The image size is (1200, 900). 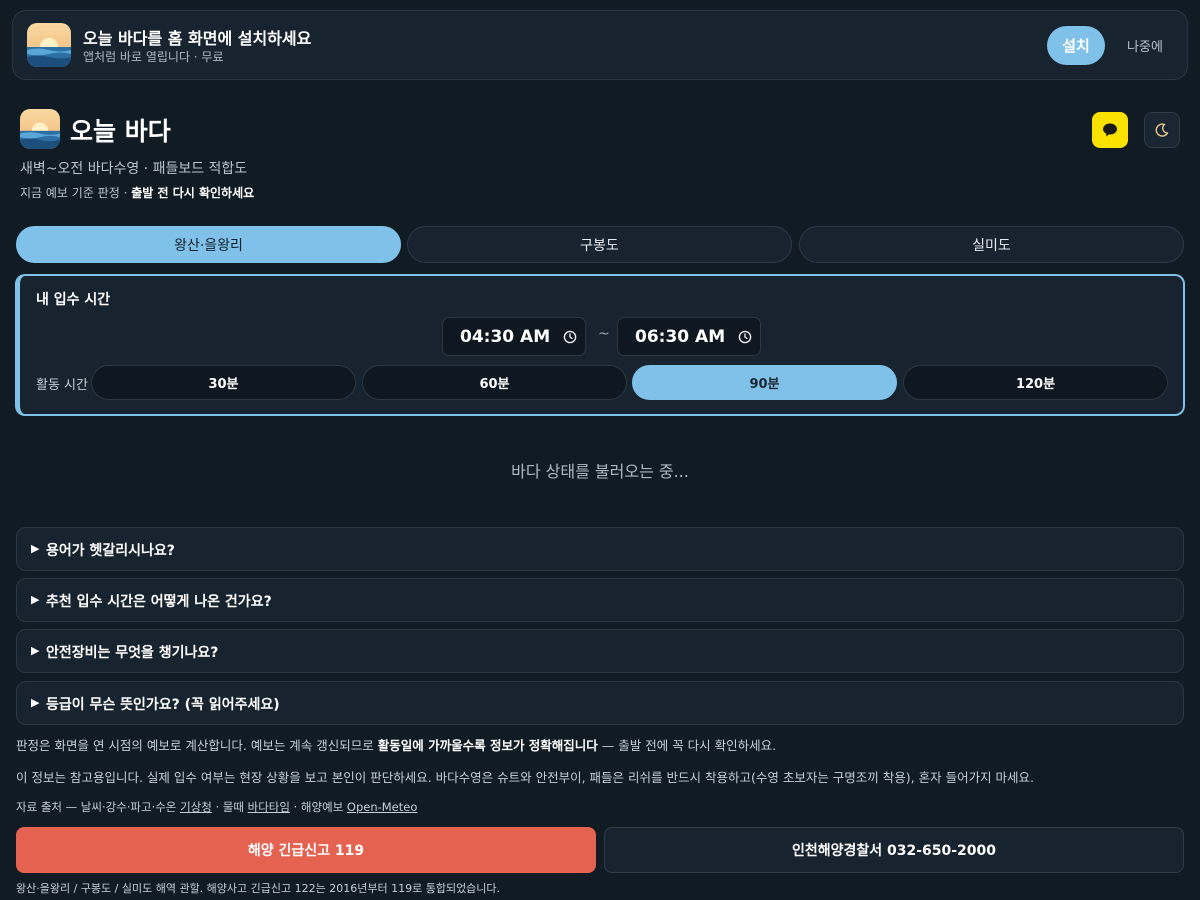 What do you see at coordinates (600, 600) in the screenshot?
I see `faq-item-recommended-time: ▶ 추천 입수 시간은 어떻게 나온 건가요?` at bounding box center [600, 600].